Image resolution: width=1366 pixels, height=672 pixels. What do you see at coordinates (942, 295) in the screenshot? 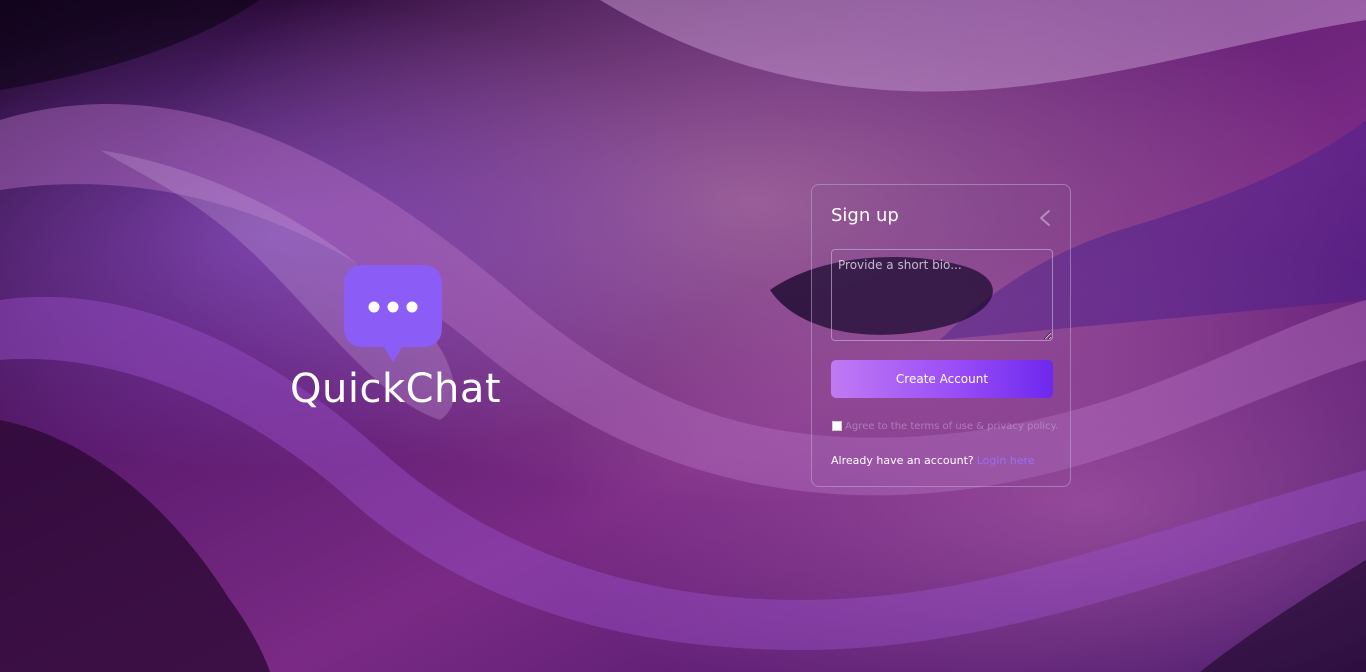
I see `bio-textarea` at bounding box center [942, 295].